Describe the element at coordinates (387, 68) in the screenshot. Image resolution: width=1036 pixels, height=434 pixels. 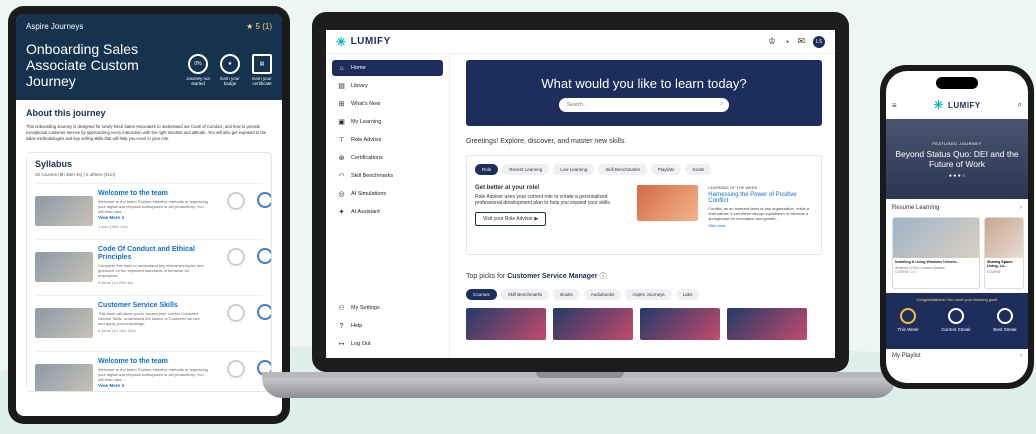
I see `nav-home: ⌂ Home` at that location.